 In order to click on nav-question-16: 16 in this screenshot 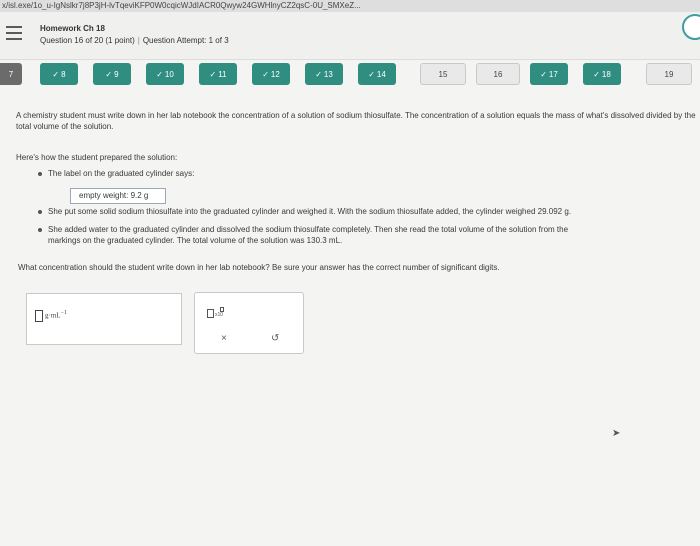, I will do `click(498, 74)`.